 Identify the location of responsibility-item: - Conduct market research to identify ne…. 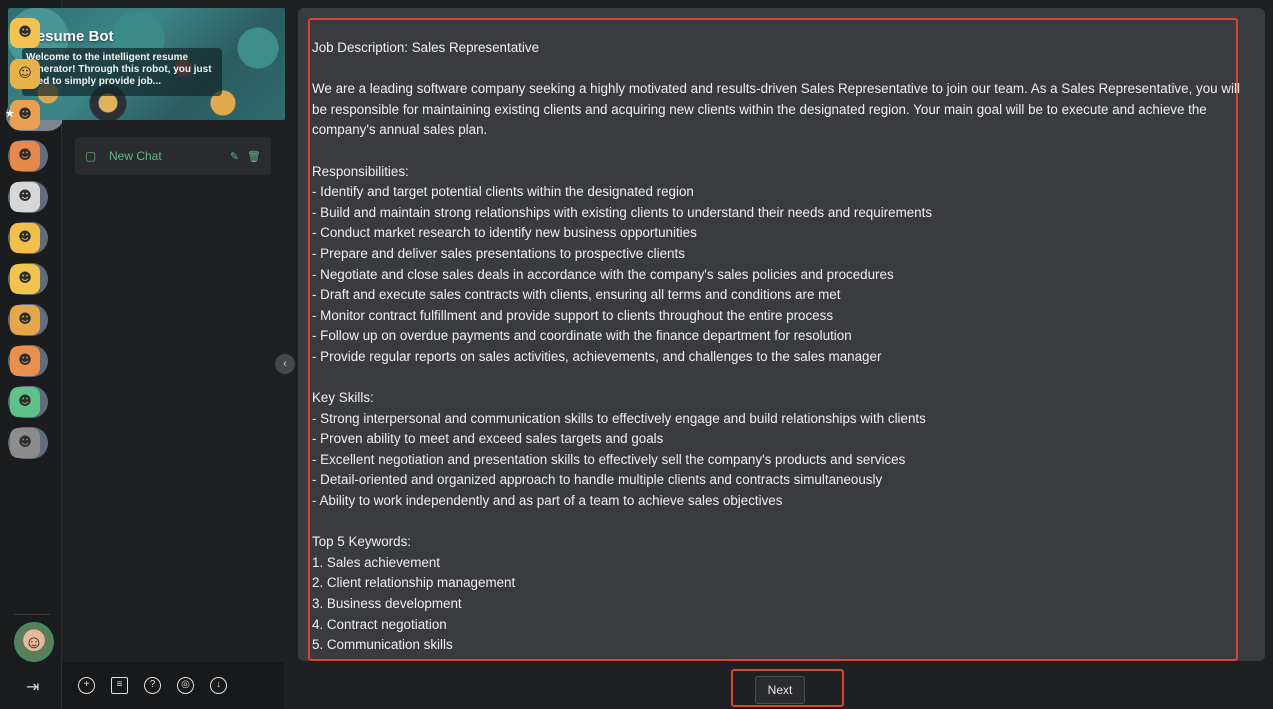
(504, 233).